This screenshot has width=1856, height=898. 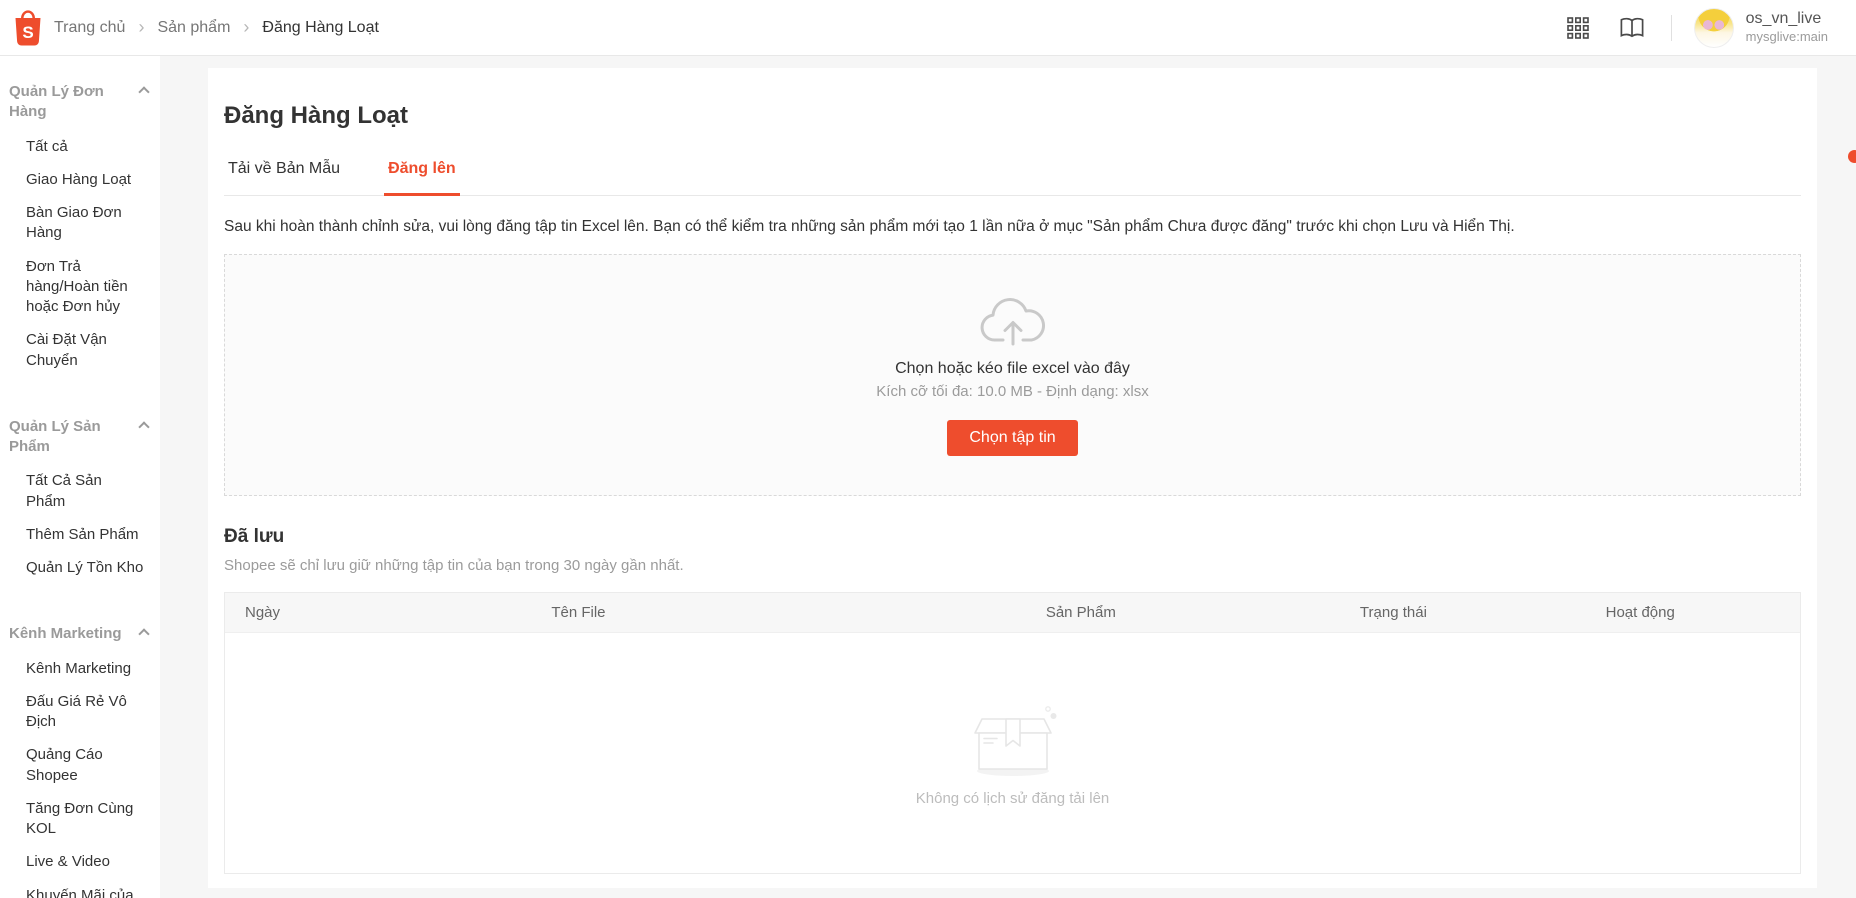 What do you see at coordinates (1080, 612) in the screenshot?
I see `table-column-header: Sản Phẩm` at bounding box center [1080, 612].